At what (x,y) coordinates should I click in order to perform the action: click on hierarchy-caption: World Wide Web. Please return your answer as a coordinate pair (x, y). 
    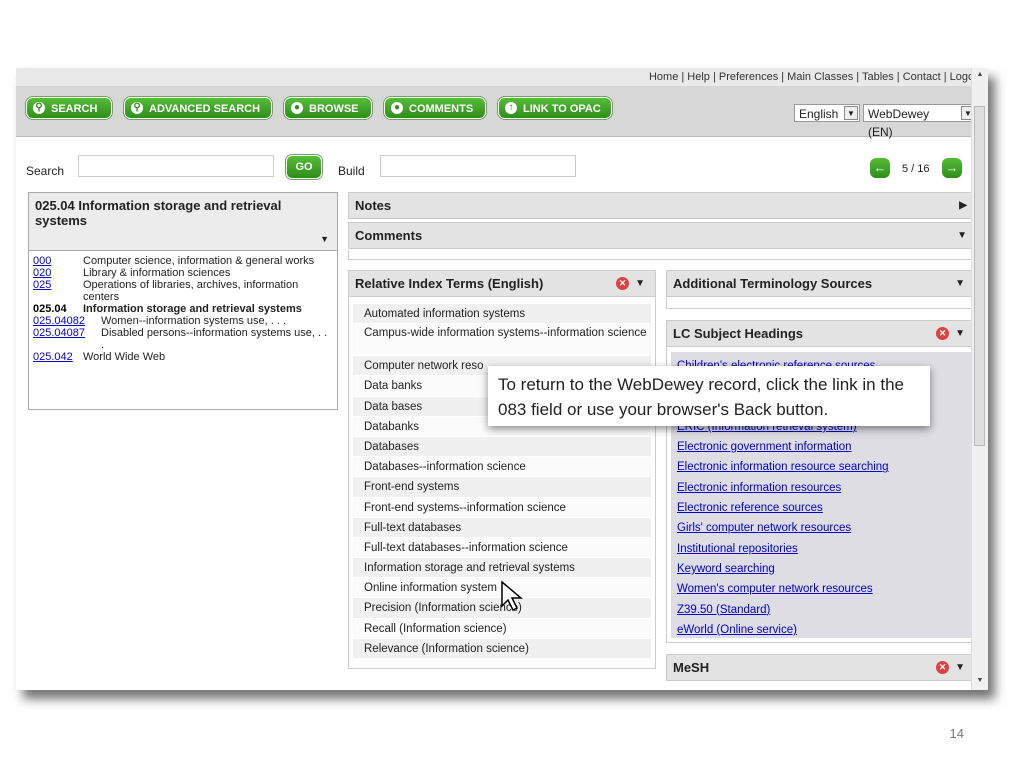
    Looking at the image, I should click on (124, 357).